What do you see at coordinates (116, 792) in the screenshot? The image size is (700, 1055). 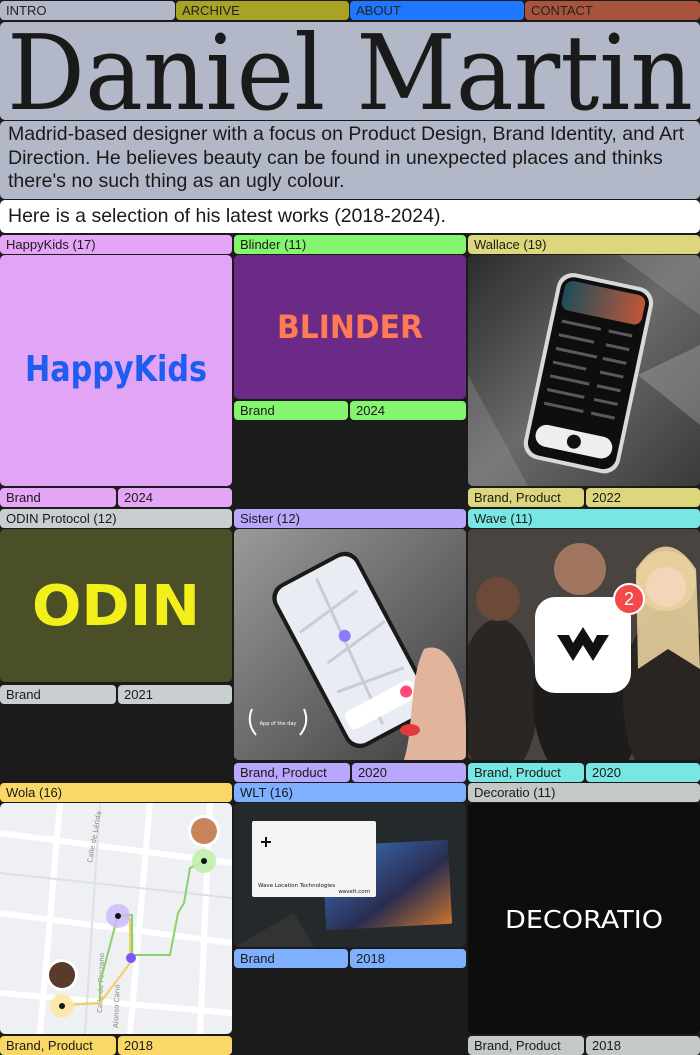 I see `project-title-wola: Wola (16)` at bounding box center [116, 792].